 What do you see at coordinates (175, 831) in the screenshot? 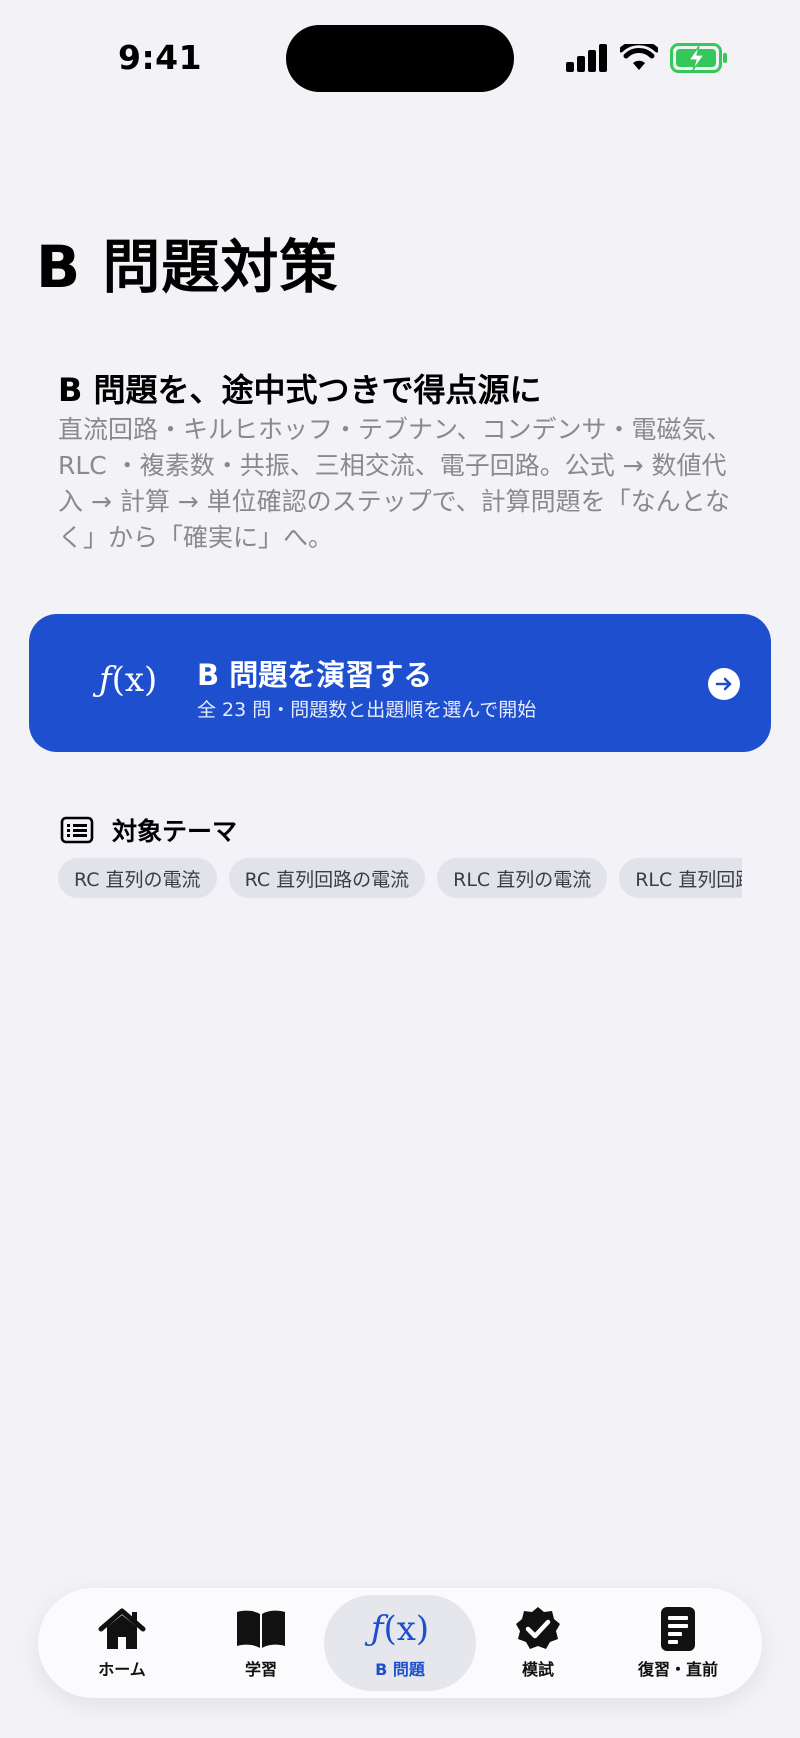
I see `themes-title: 対象テーマ` at bounding box center [175, 831].